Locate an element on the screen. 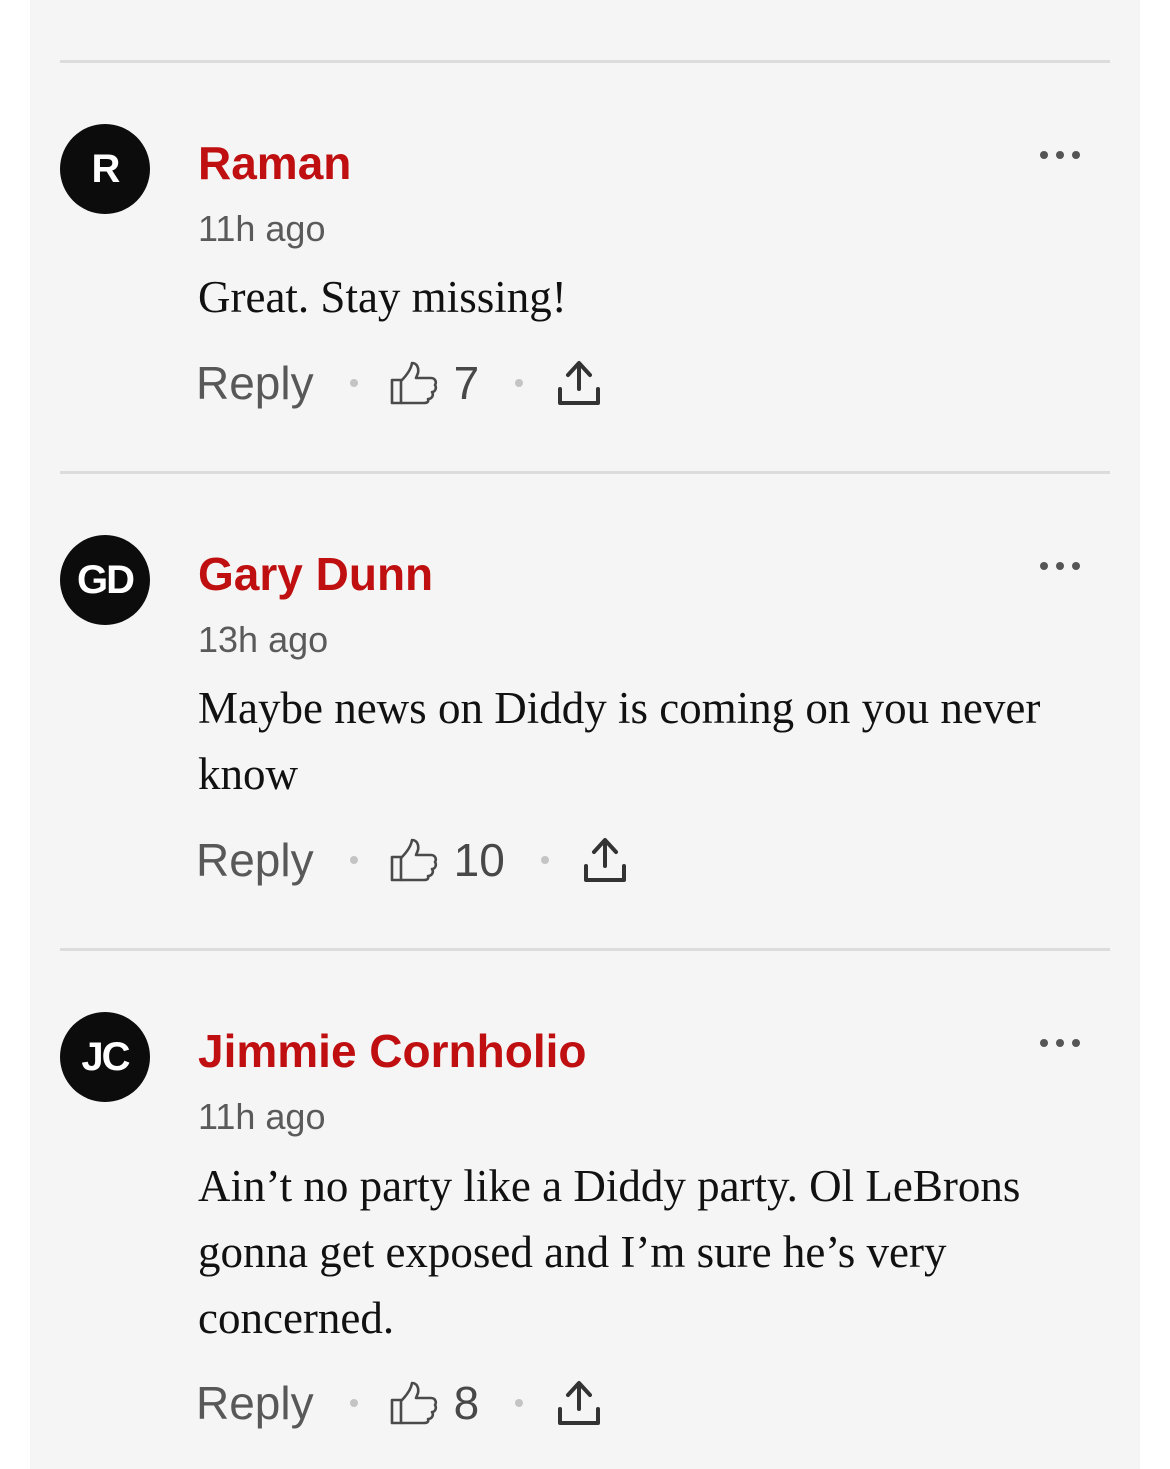 The image size is (1170, 1469). comment-timestamp: 13h ago is located at coordinates (263, 639).